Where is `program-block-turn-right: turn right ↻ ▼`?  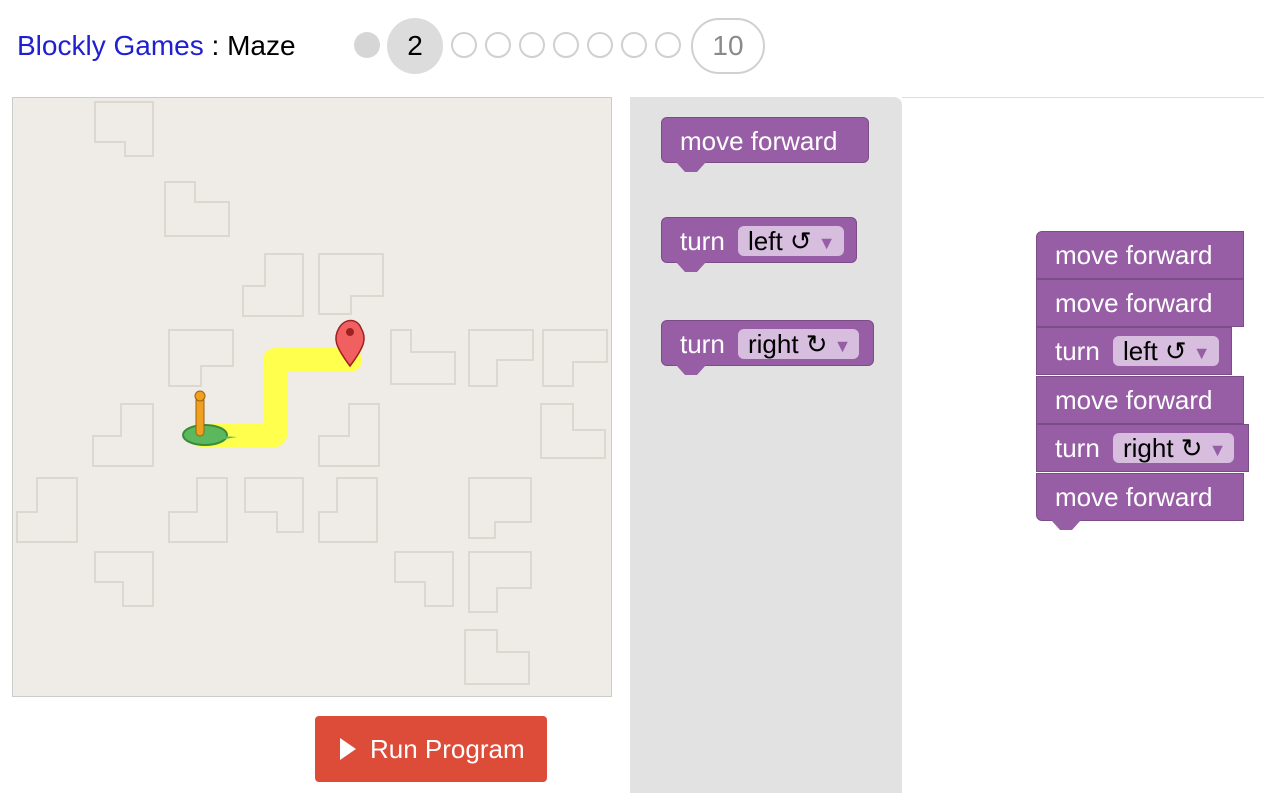
program-block-turn-right: turn right ↻ ▼ is located at coordinates (1142, 448).